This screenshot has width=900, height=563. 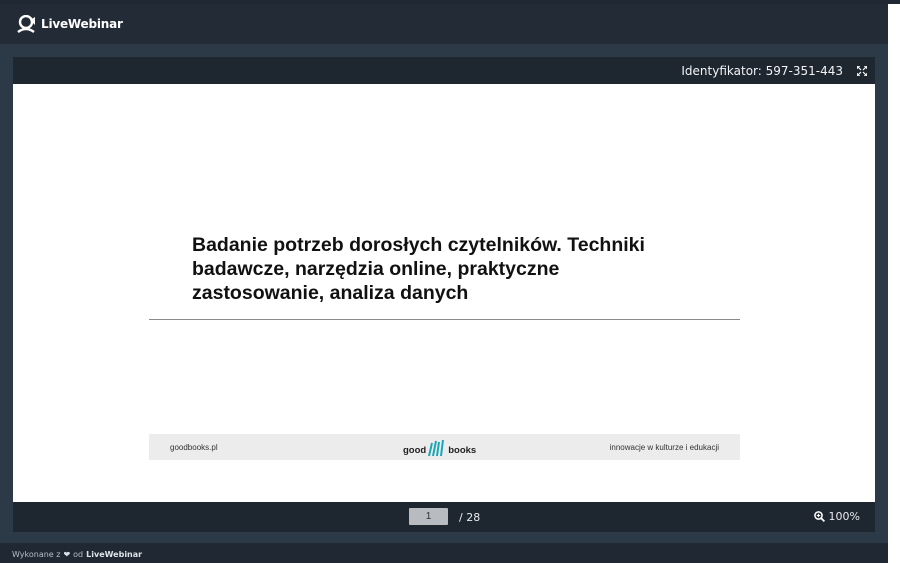 I want to click on webinar-identifier: Identyfikator: 597-351-443, so click(x=762, y=70).